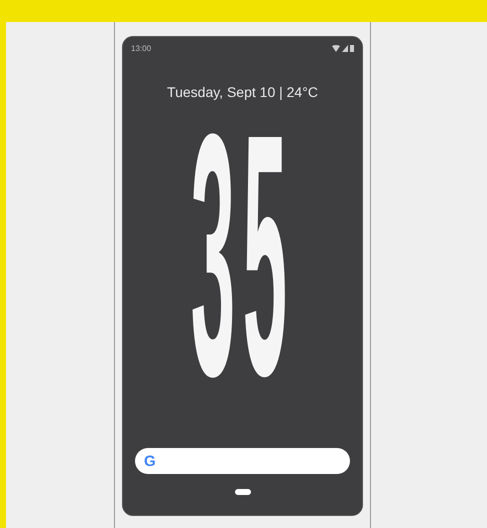 Image resolution: width=487 pixels, height=528 pixels. Describe the element at coordinates (242, 461) in the screenshot. I see `search-bar: G` at that location.